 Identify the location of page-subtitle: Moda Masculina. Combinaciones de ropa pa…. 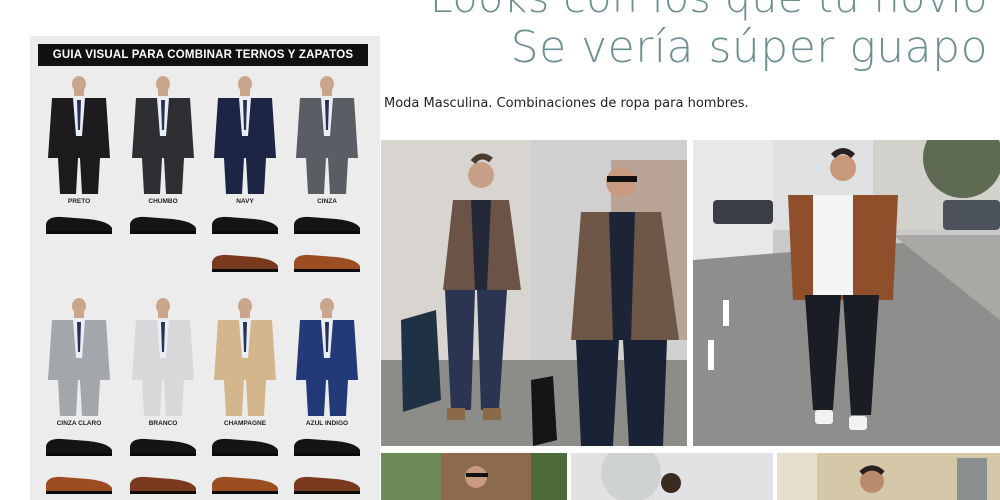
(566, 103).